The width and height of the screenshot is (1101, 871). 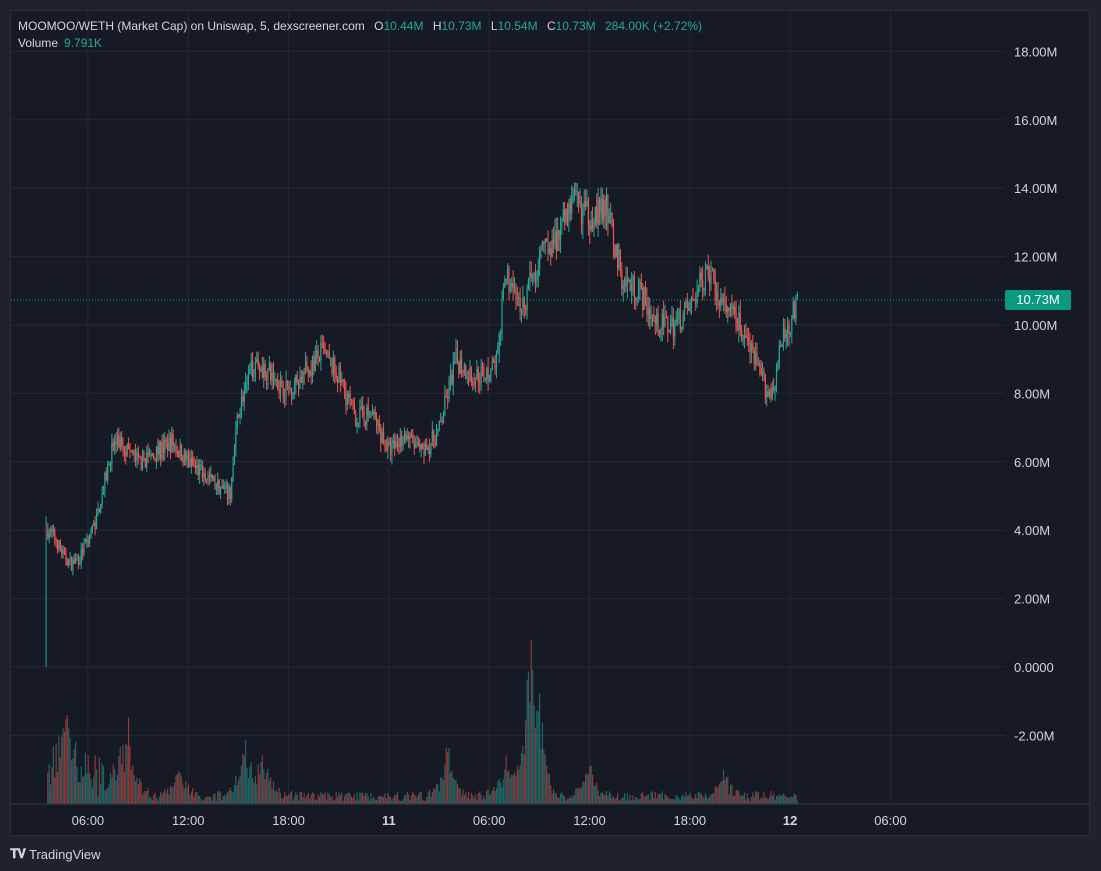 I want to click on footer-brand: 𝐓𝐕 TradingView, so click(x=55, y=854).